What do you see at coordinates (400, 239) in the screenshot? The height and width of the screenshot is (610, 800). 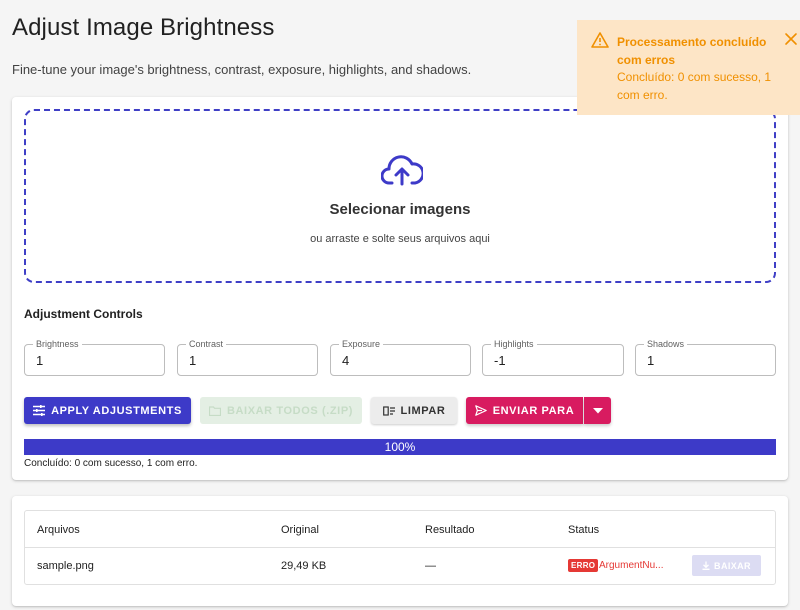 I see `dropzone-subtitle: ou arraste e solte seus arquivos aqui` at bounding box center [400, 239].